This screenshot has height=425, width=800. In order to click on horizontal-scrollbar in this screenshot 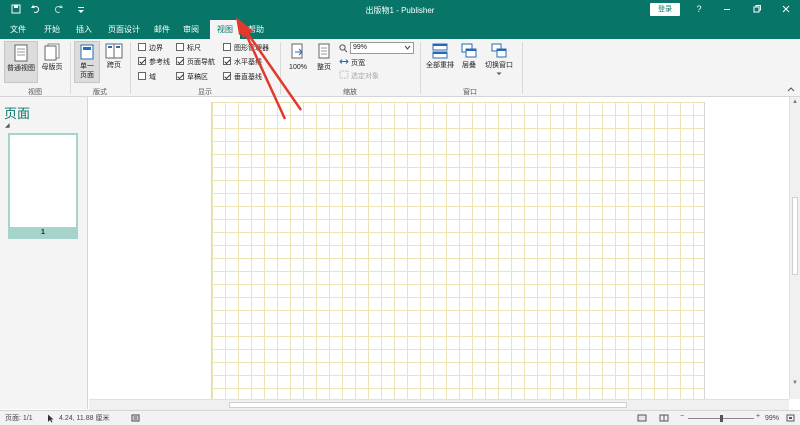, I will do `click(439, 404)`.